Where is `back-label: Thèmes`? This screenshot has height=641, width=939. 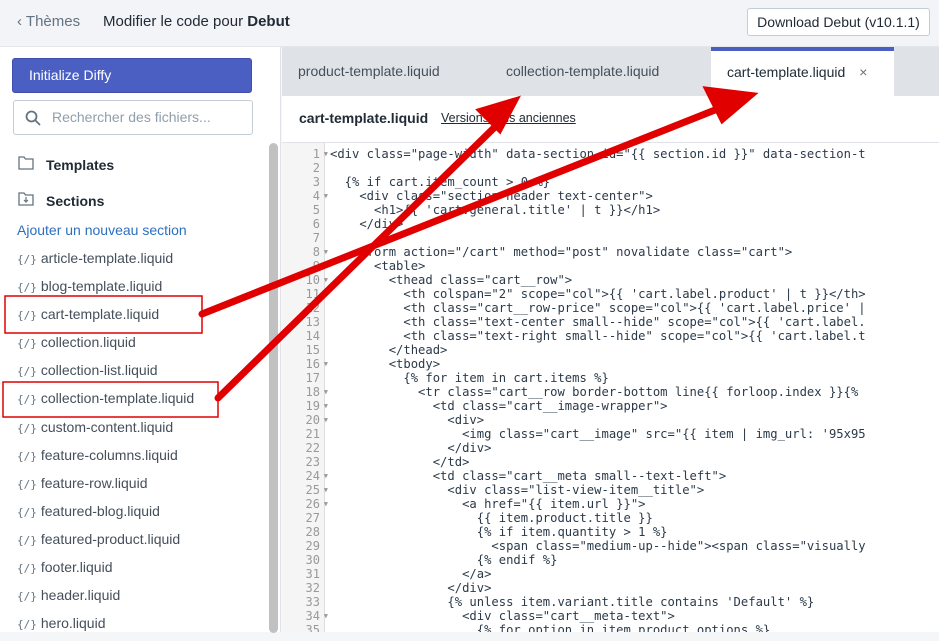 back-label: Thèmes is located at coordinates (53, 21).